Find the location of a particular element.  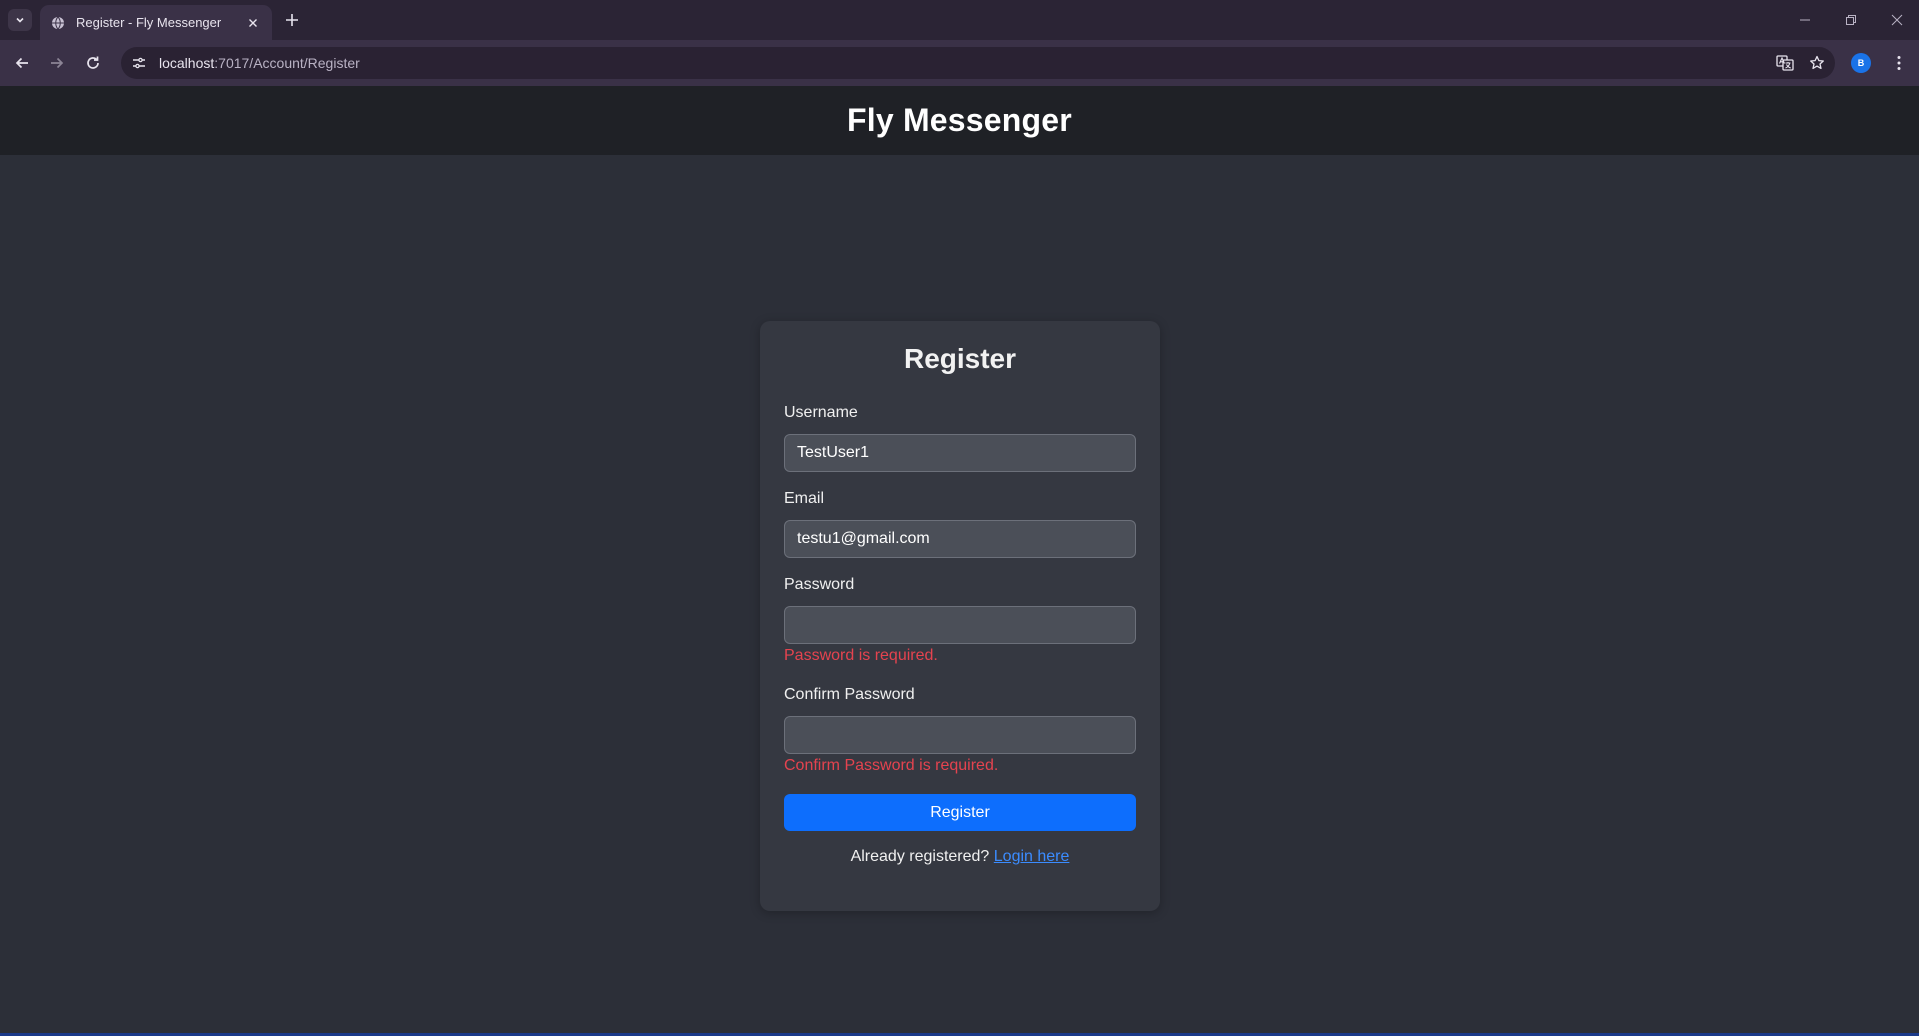

reload-icon is located at coordinates (93, 62).